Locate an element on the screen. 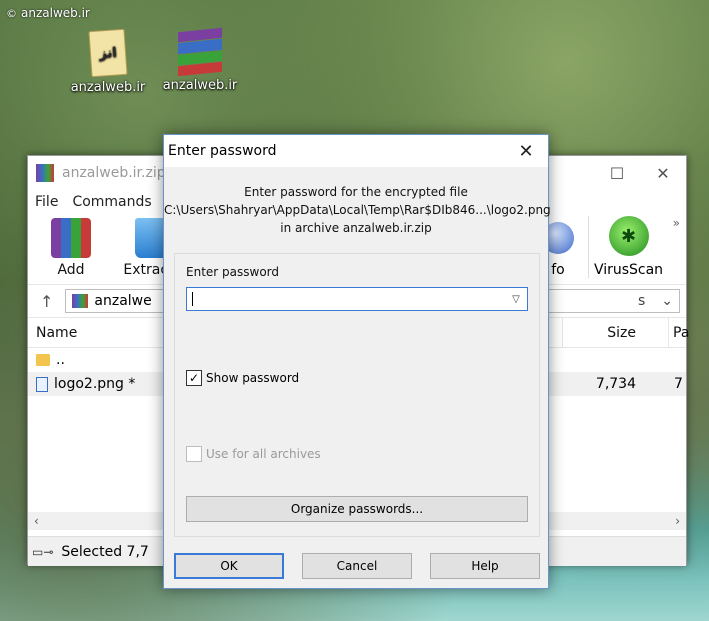 Image resolution: width=709 pixels, height=621 pixels. list-item-packed: 7 is located at coordinates (678, 384).